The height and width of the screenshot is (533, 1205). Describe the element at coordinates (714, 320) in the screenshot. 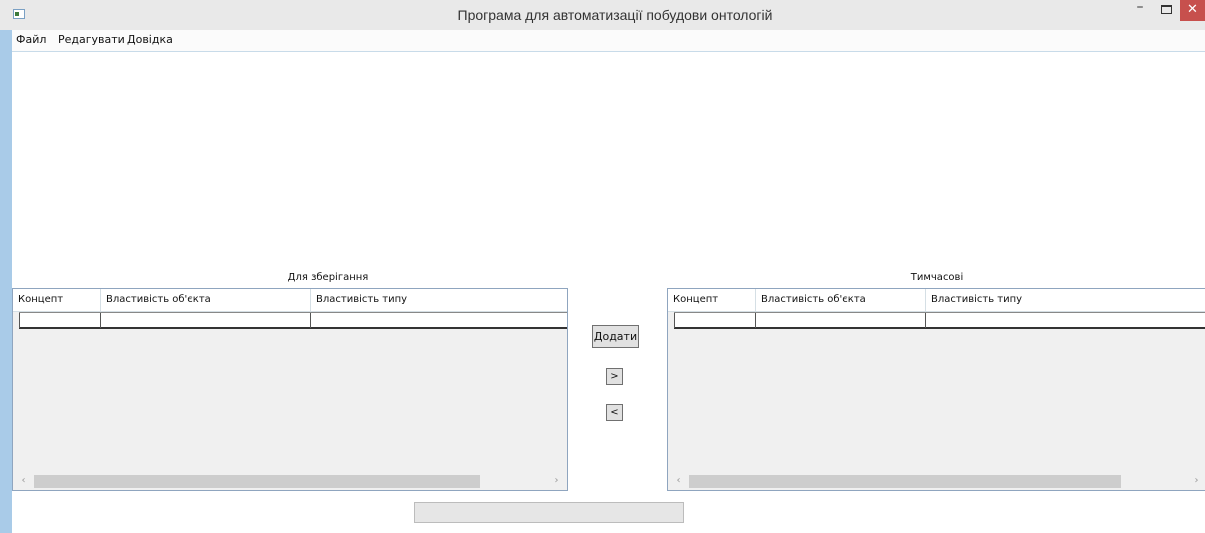

I see `temp-cell-concept` at that location.